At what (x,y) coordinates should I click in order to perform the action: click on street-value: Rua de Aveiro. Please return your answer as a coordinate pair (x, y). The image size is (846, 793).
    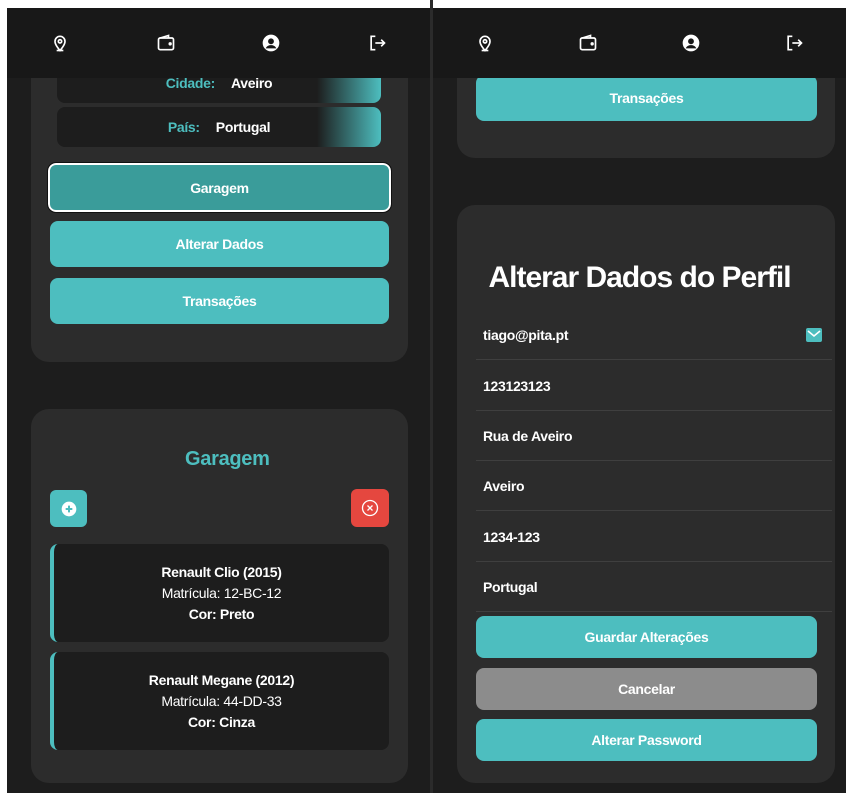
    Looking at the image, I should click on (528, 435).